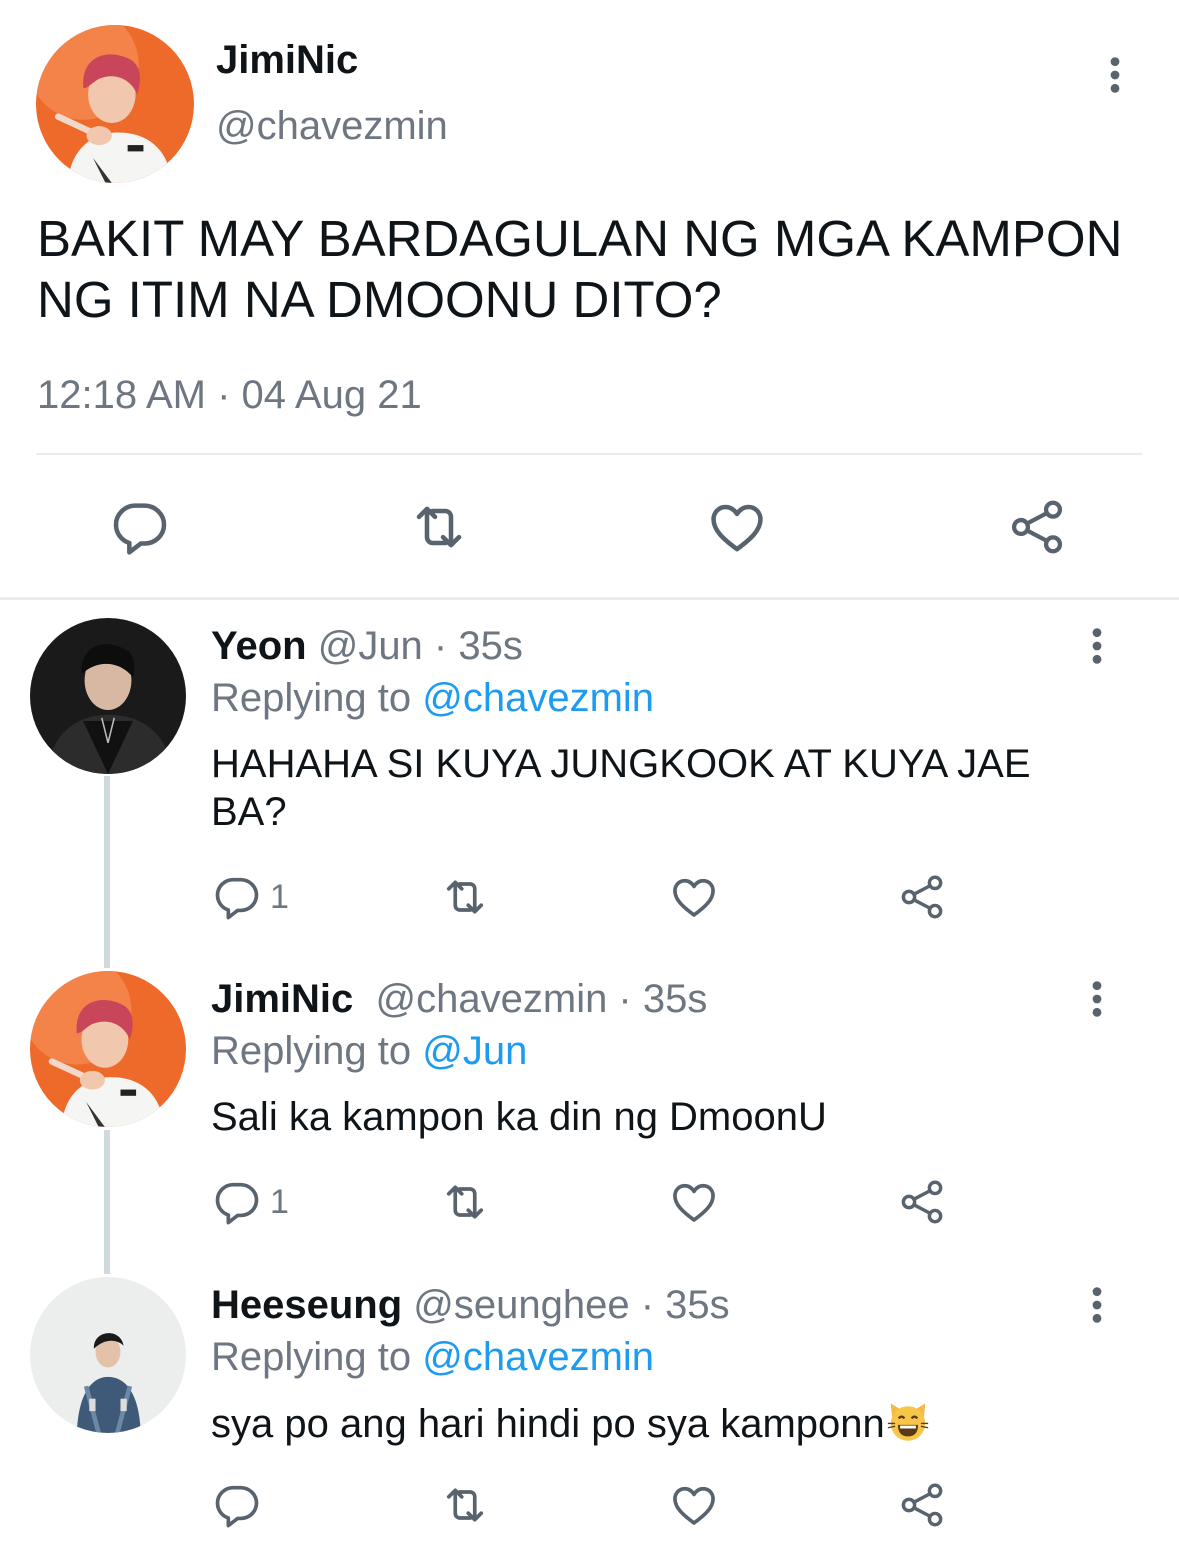 The width and height of the screenshot is (1179, 1560). What do you see at coordinates (414, 646) in the screenshot?
I see `author-meta: @Jun · 35s` at bounding box center [414, 646].